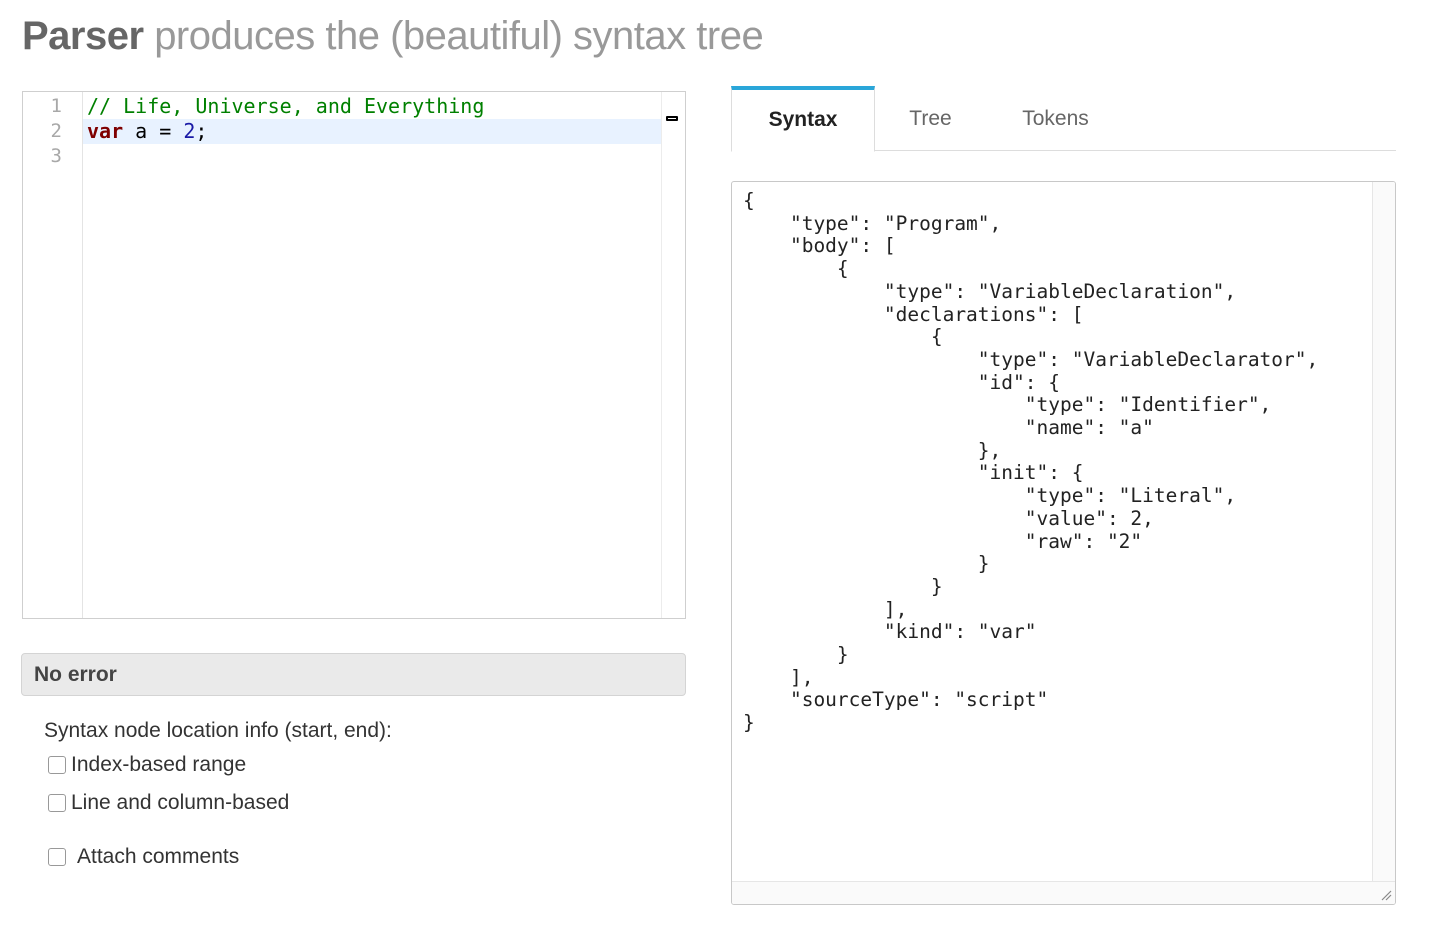  I want to click on attach-comments-checkbox, so click(57, 857).